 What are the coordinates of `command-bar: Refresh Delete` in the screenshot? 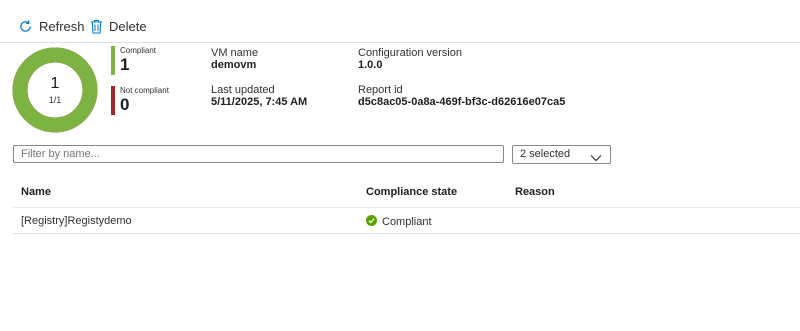 It's located at (400, 21).